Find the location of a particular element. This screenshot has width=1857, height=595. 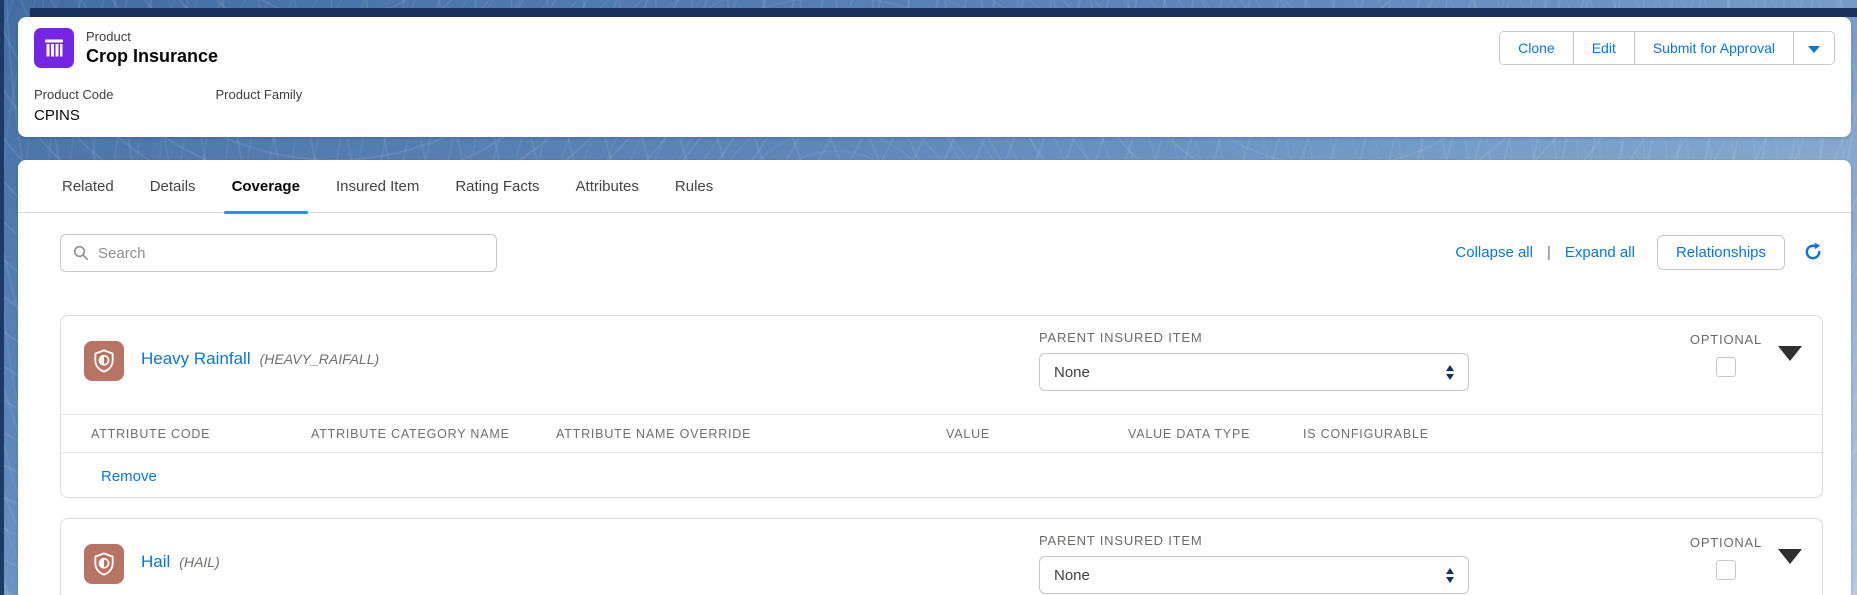

top-navy-bar is located at coordinates (943, 12).